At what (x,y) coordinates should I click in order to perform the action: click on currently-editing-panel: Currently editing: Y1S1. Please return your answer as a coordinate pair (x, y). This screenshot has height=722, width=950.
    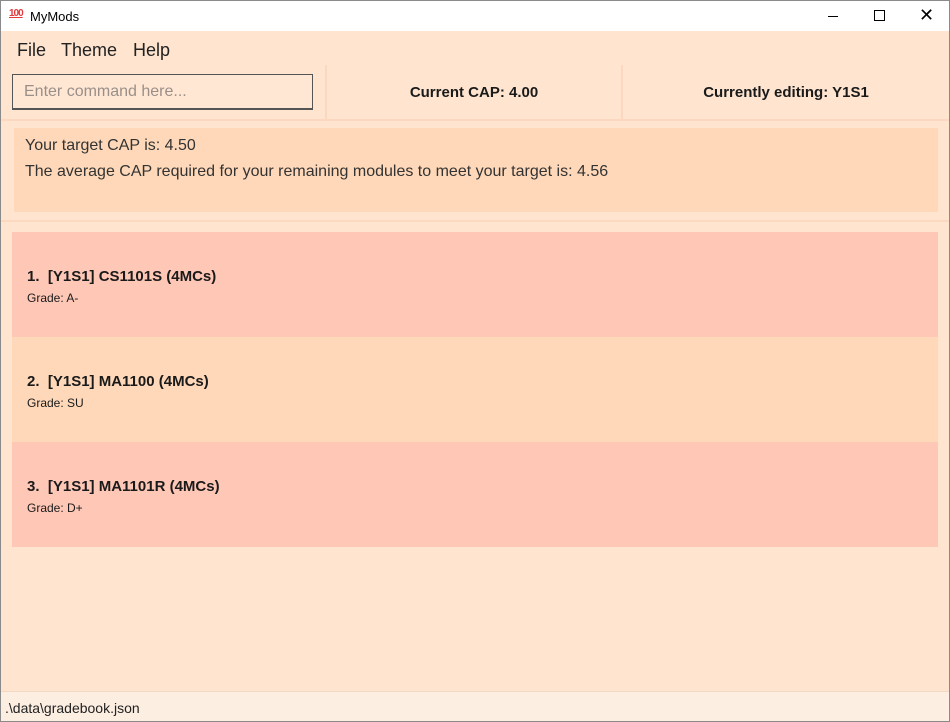
    Looking at the image, I should click on (786, 93).